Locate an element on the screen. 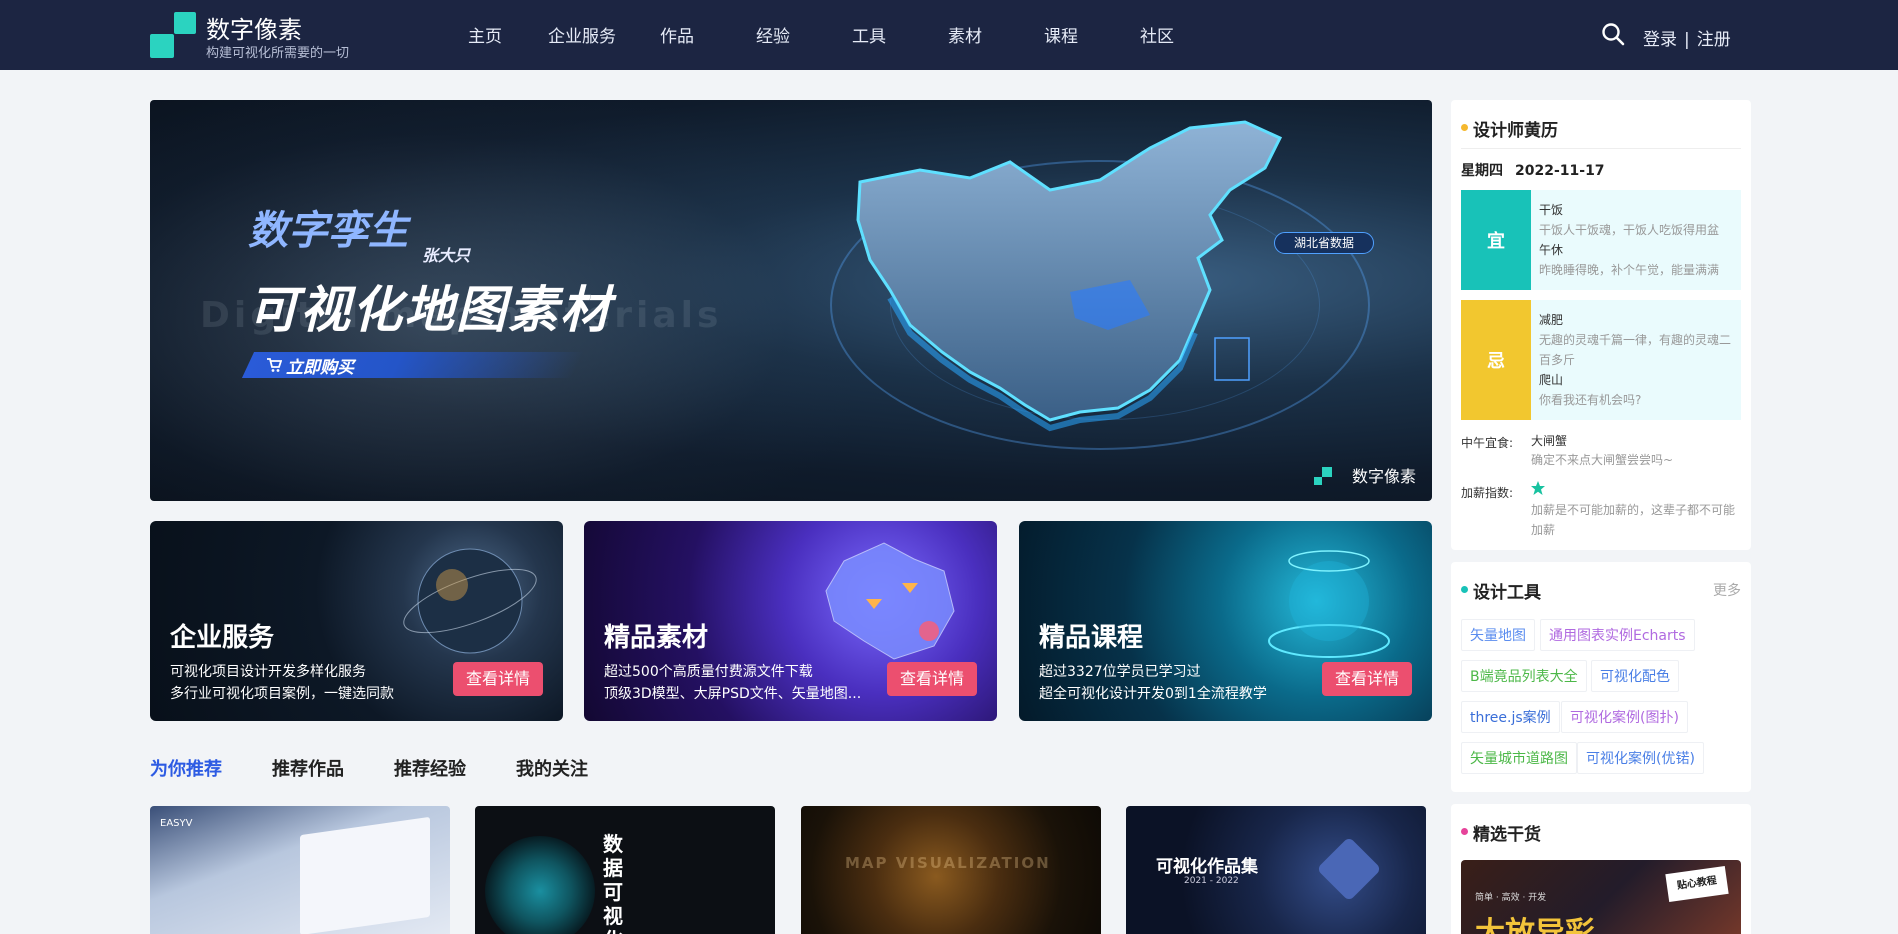 The width and height of the screenshot is (1898, 934). raise-label: 加薪指数: is located at coordinates (1487, 493).